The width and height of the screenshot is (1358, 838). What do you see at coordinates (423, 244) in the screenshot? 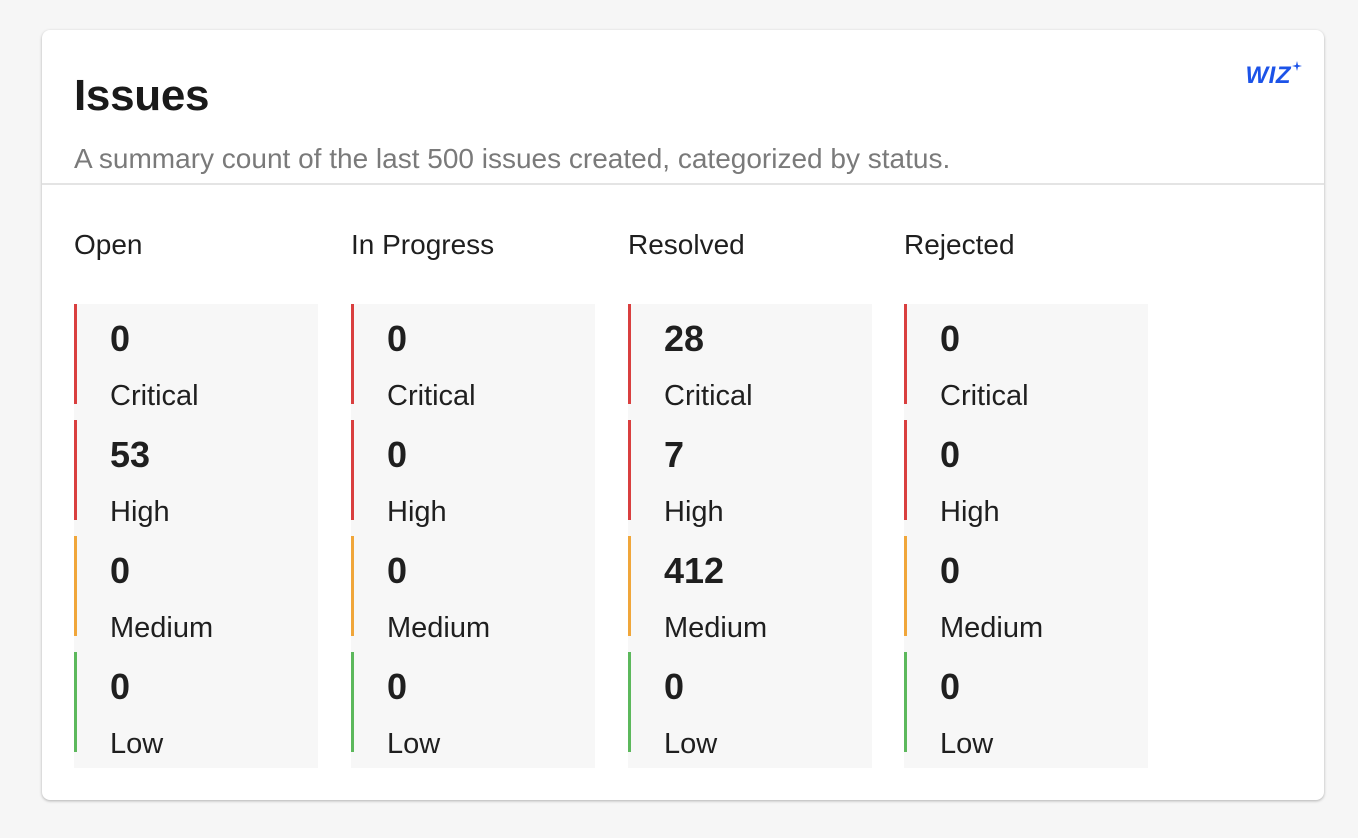
I see `status-label: In Progress` at bounding box center [423, 244].